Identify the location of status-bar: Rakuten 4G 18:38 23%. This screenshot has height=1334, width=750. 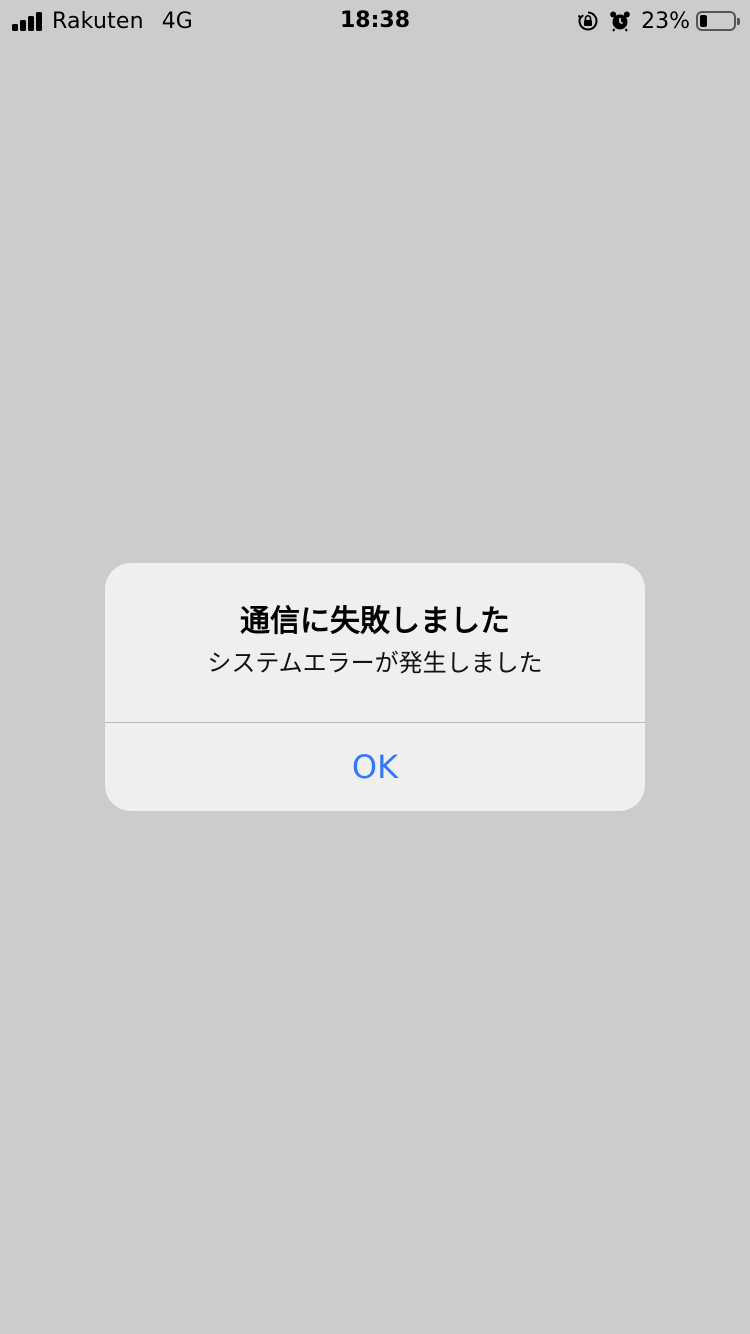
(375, 20).